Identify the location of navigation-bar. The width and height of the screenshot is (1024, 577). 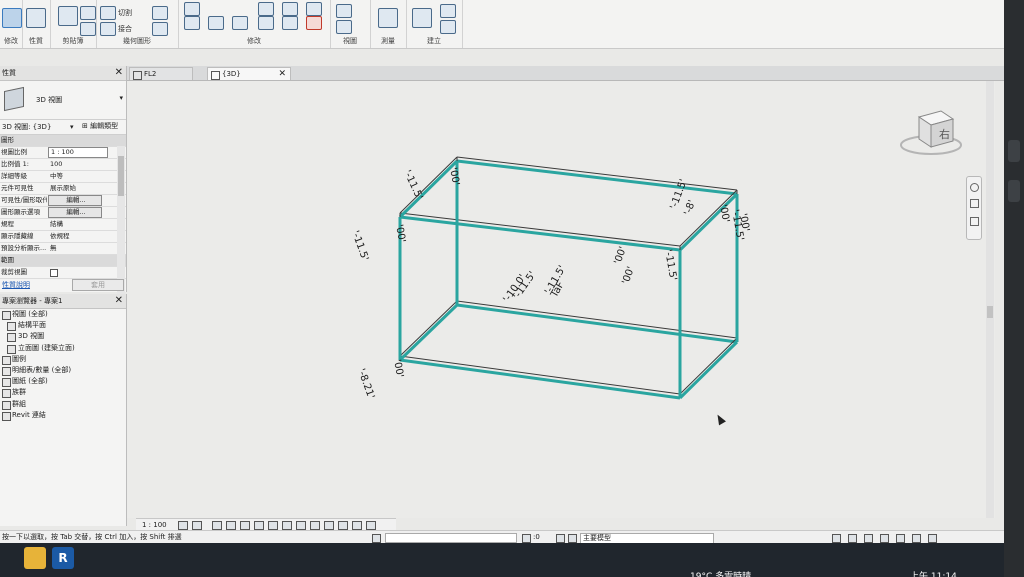
(974, 208).